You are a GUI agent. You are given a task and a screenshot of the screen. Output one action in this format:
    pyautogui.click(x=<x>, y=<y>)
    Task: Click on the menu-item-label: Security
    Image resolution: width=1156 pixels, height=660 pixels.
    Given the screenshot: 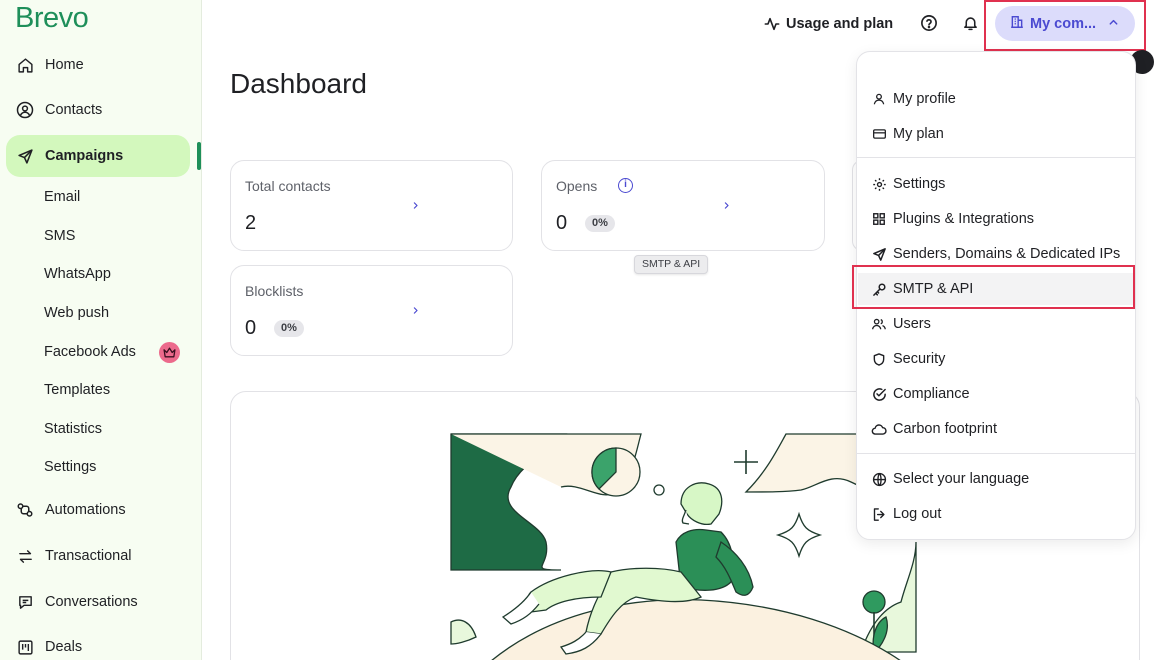 What is the action you would take?
    pyautogui.click(x=919, y=359)
    